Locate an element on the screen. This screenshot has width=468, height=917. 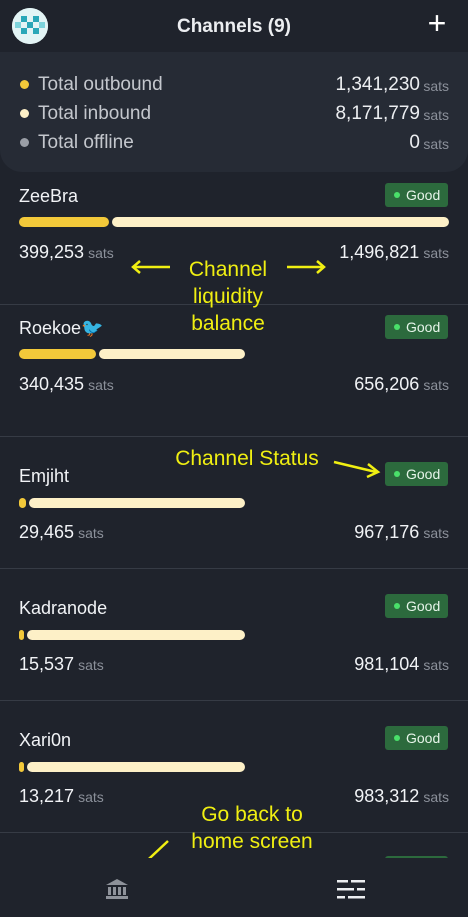
channel-name: Roekoe🐦 is located at coordinates (61, 328).